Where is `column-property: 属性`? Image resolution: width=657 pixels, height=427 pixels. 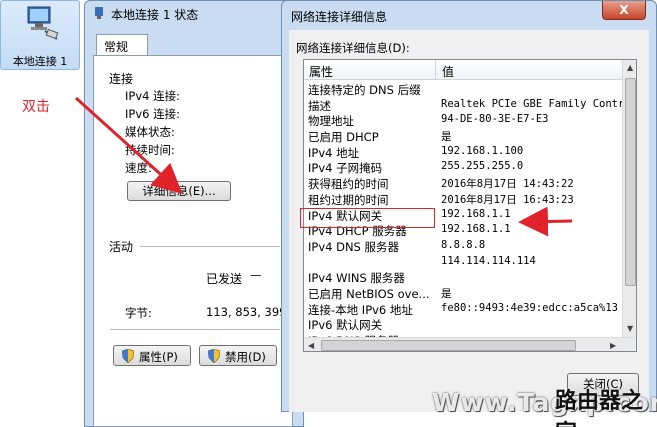
column-property: 属性 is located at coordinates (321, 71).